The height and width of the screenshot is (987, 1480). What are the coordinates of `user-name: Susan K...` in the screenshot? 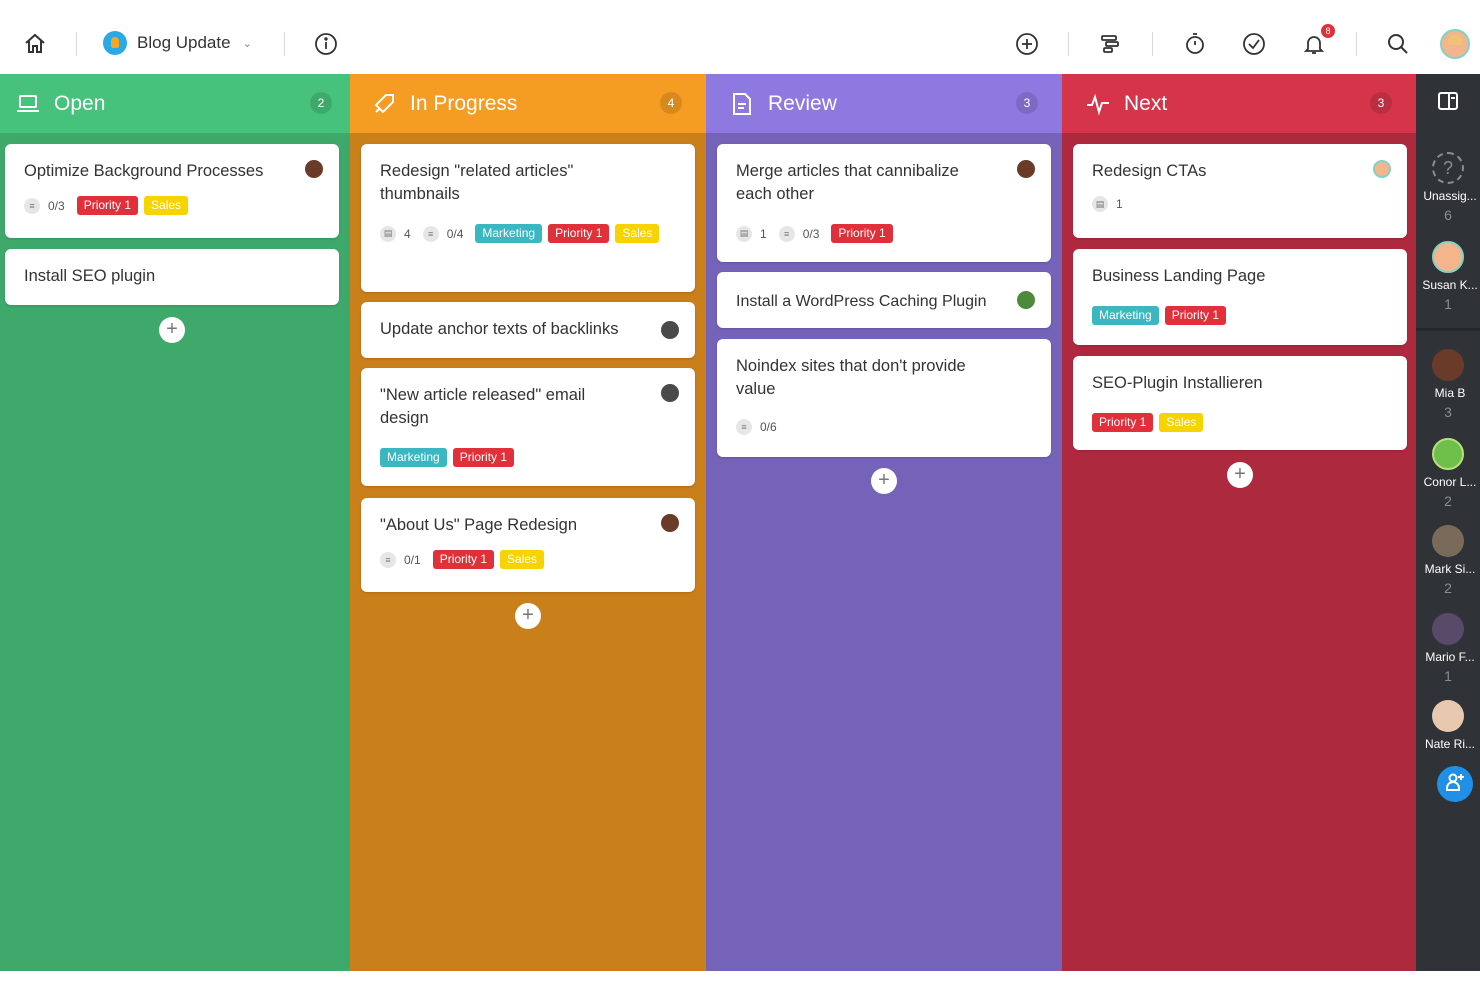 It's located at (1450, 285).